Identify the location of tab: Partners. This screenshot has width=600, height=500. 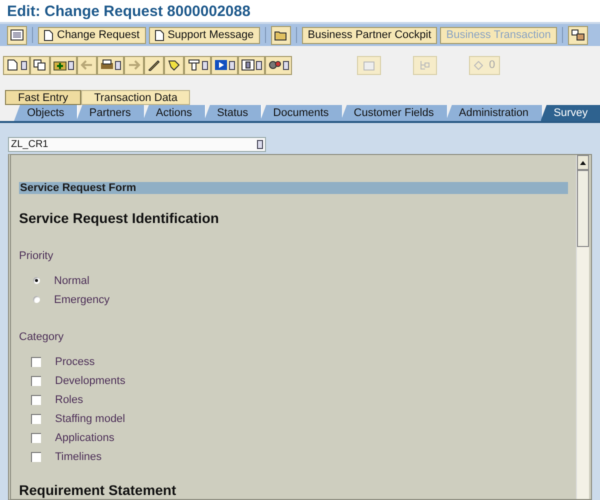
(110, 113).